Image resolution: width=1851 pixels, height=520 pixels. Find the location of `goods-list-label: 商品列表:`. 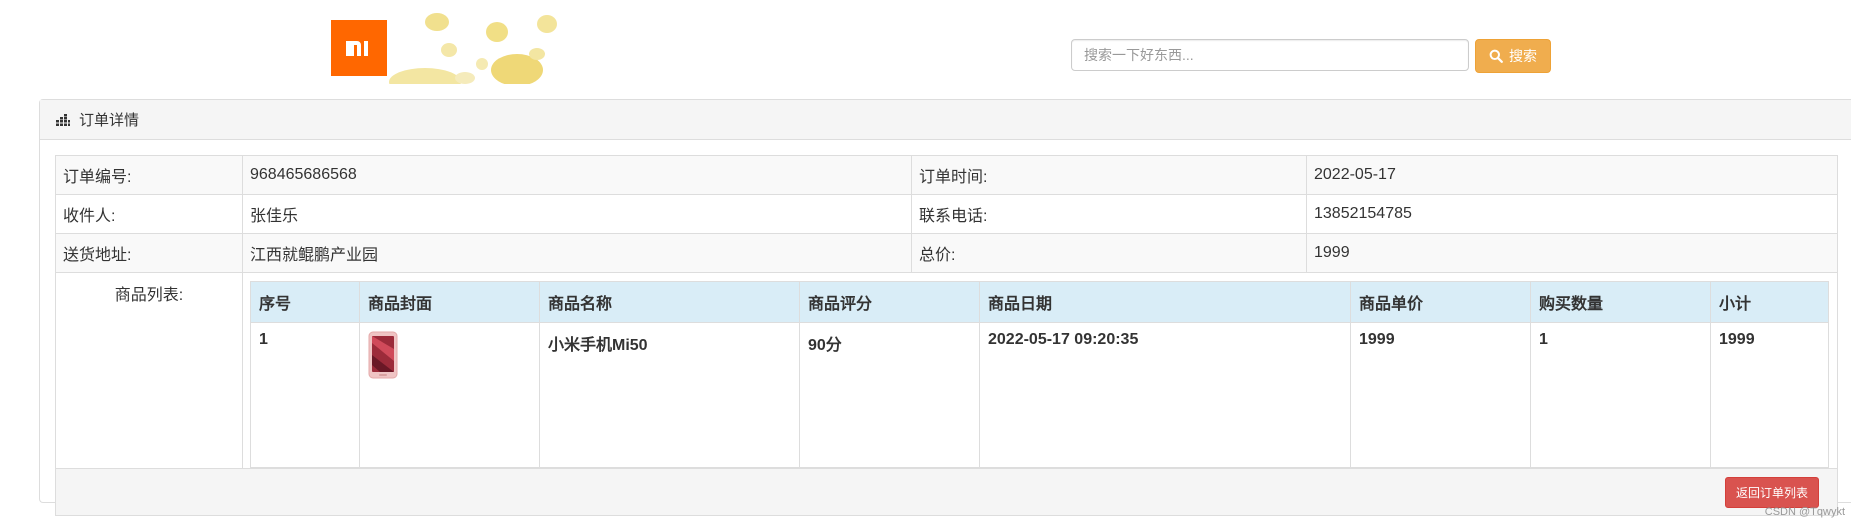

goods-list-label: 商品列表: is located at coordinates (149, 295).